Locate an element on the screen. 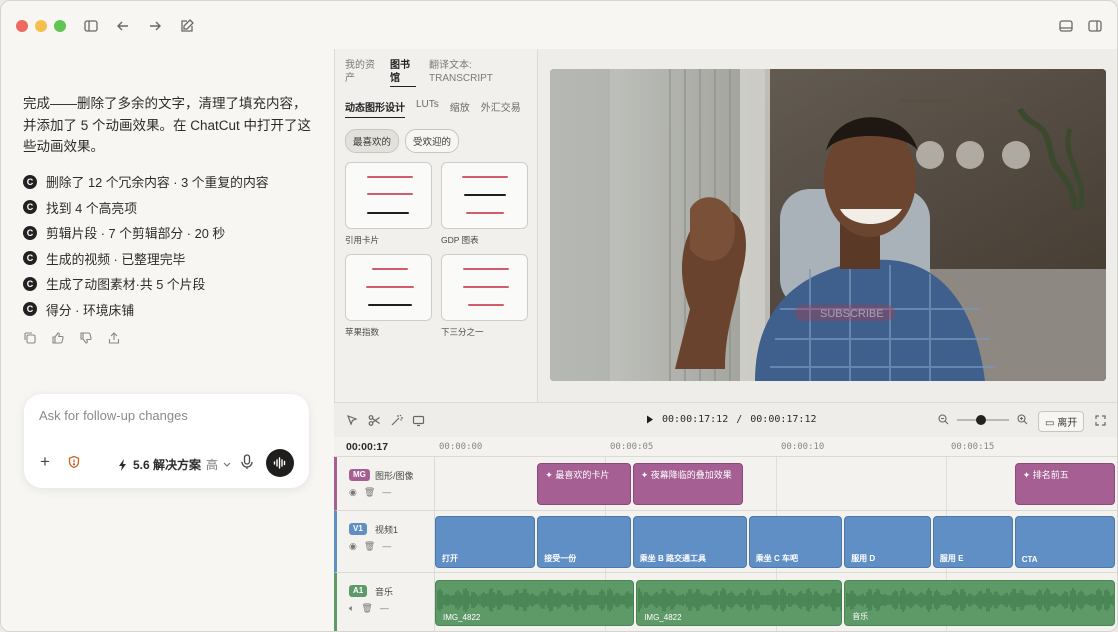 Image resolution: width=1118 pixels, height=632 pixels. lightning-icon is located at coordinates (122, 464).